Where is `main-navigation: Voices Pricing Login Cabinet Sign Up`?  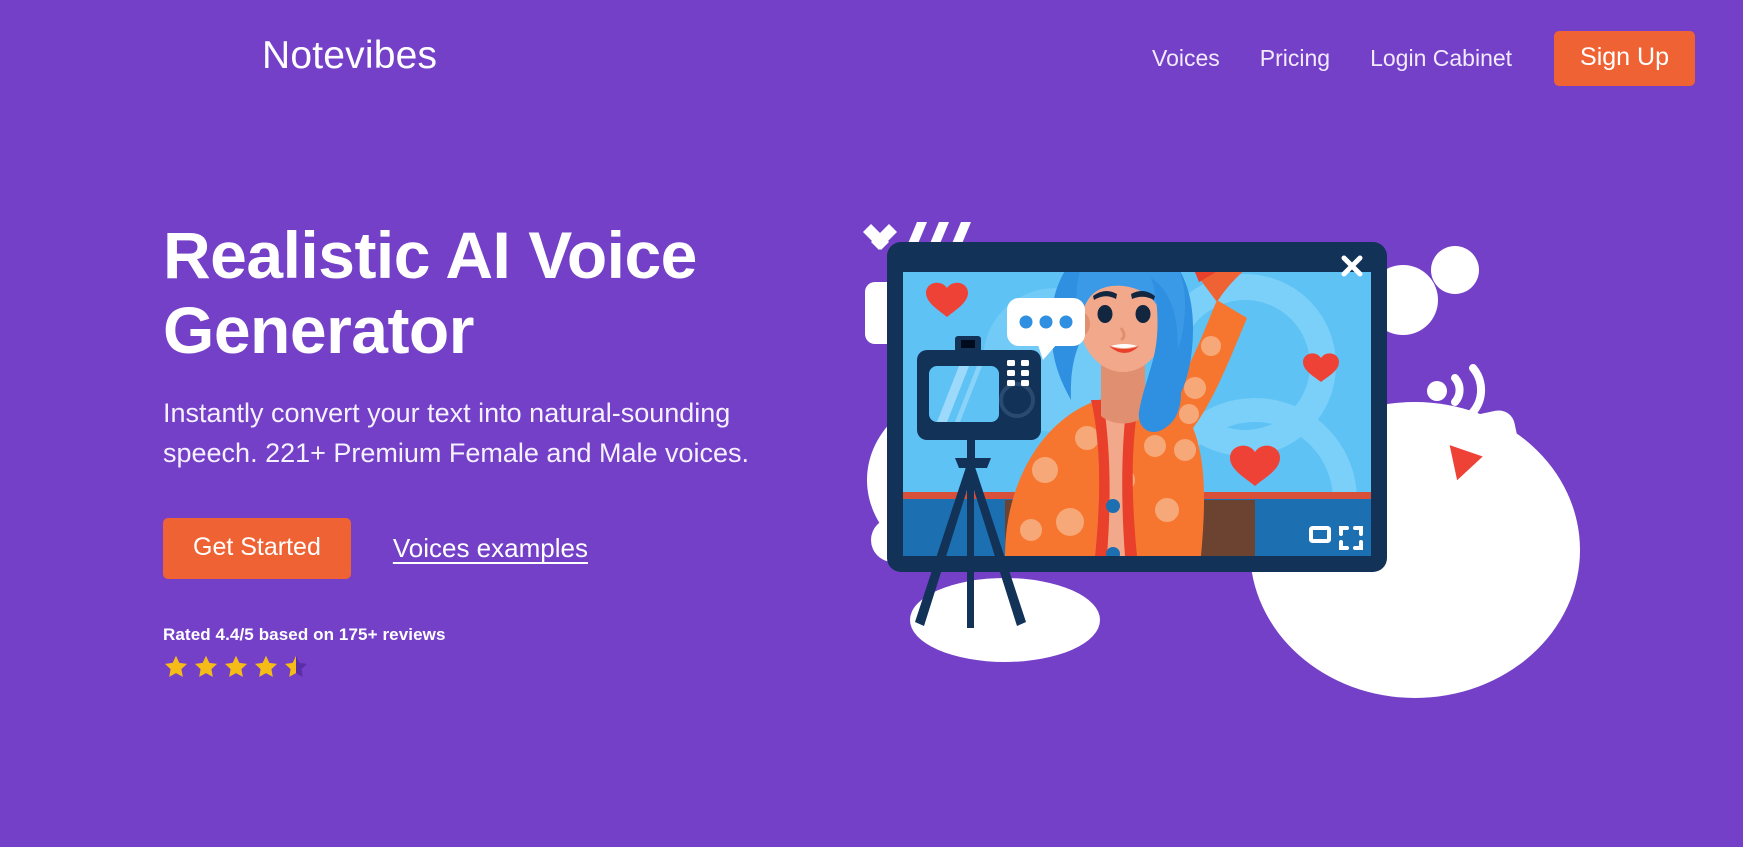
main-navigation: Voices Pricing Login Cabinet Sign Up is located at coordinates (1413, 58).